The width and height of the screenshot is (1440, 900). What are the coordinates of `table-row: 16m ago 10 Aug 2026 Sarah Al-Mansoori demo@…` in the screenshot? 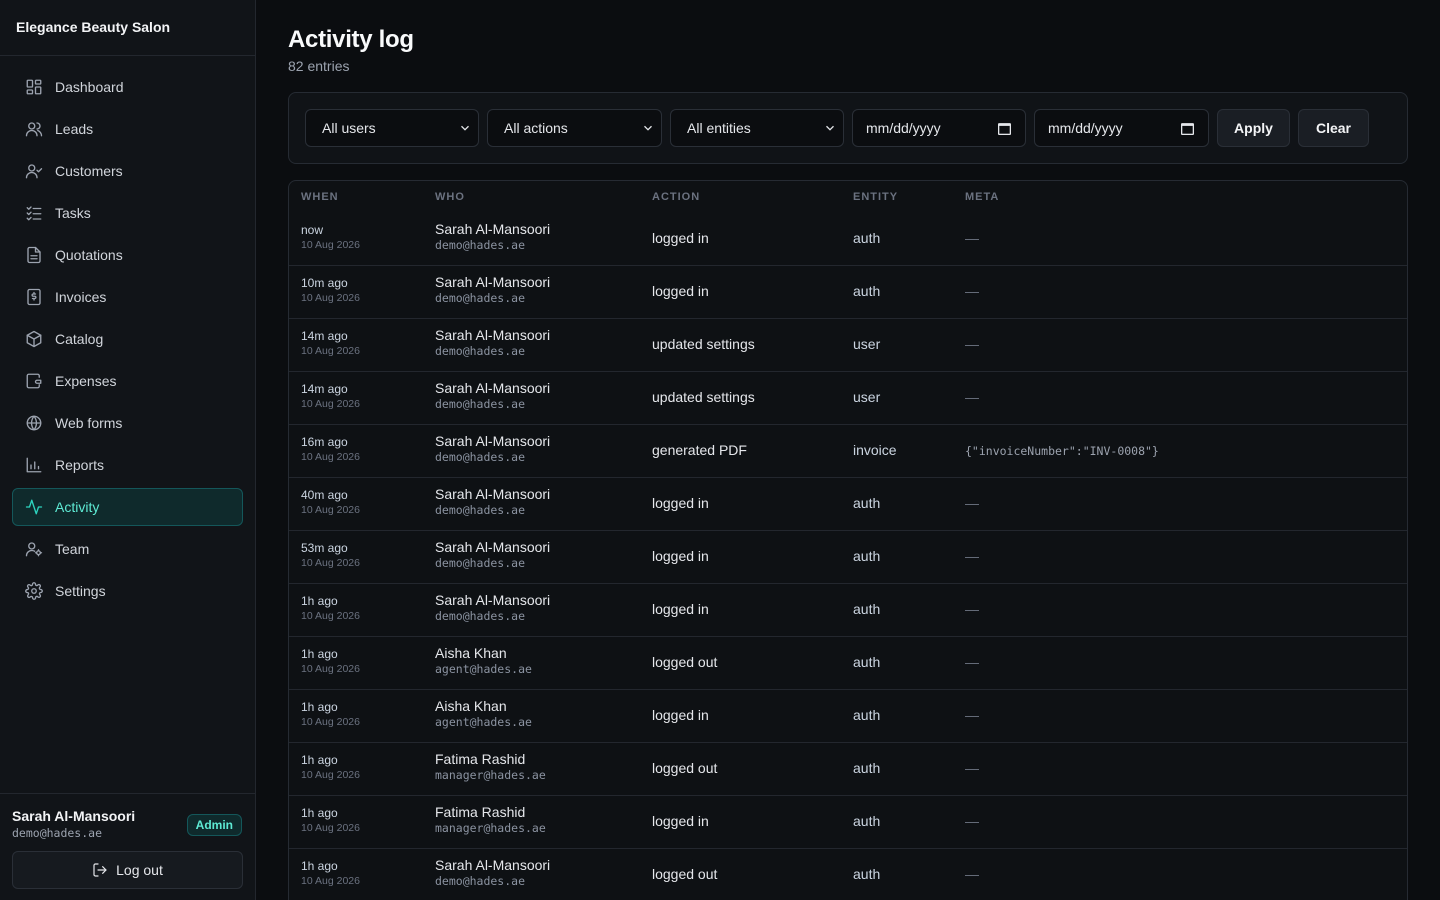 It's located at (848, 451).